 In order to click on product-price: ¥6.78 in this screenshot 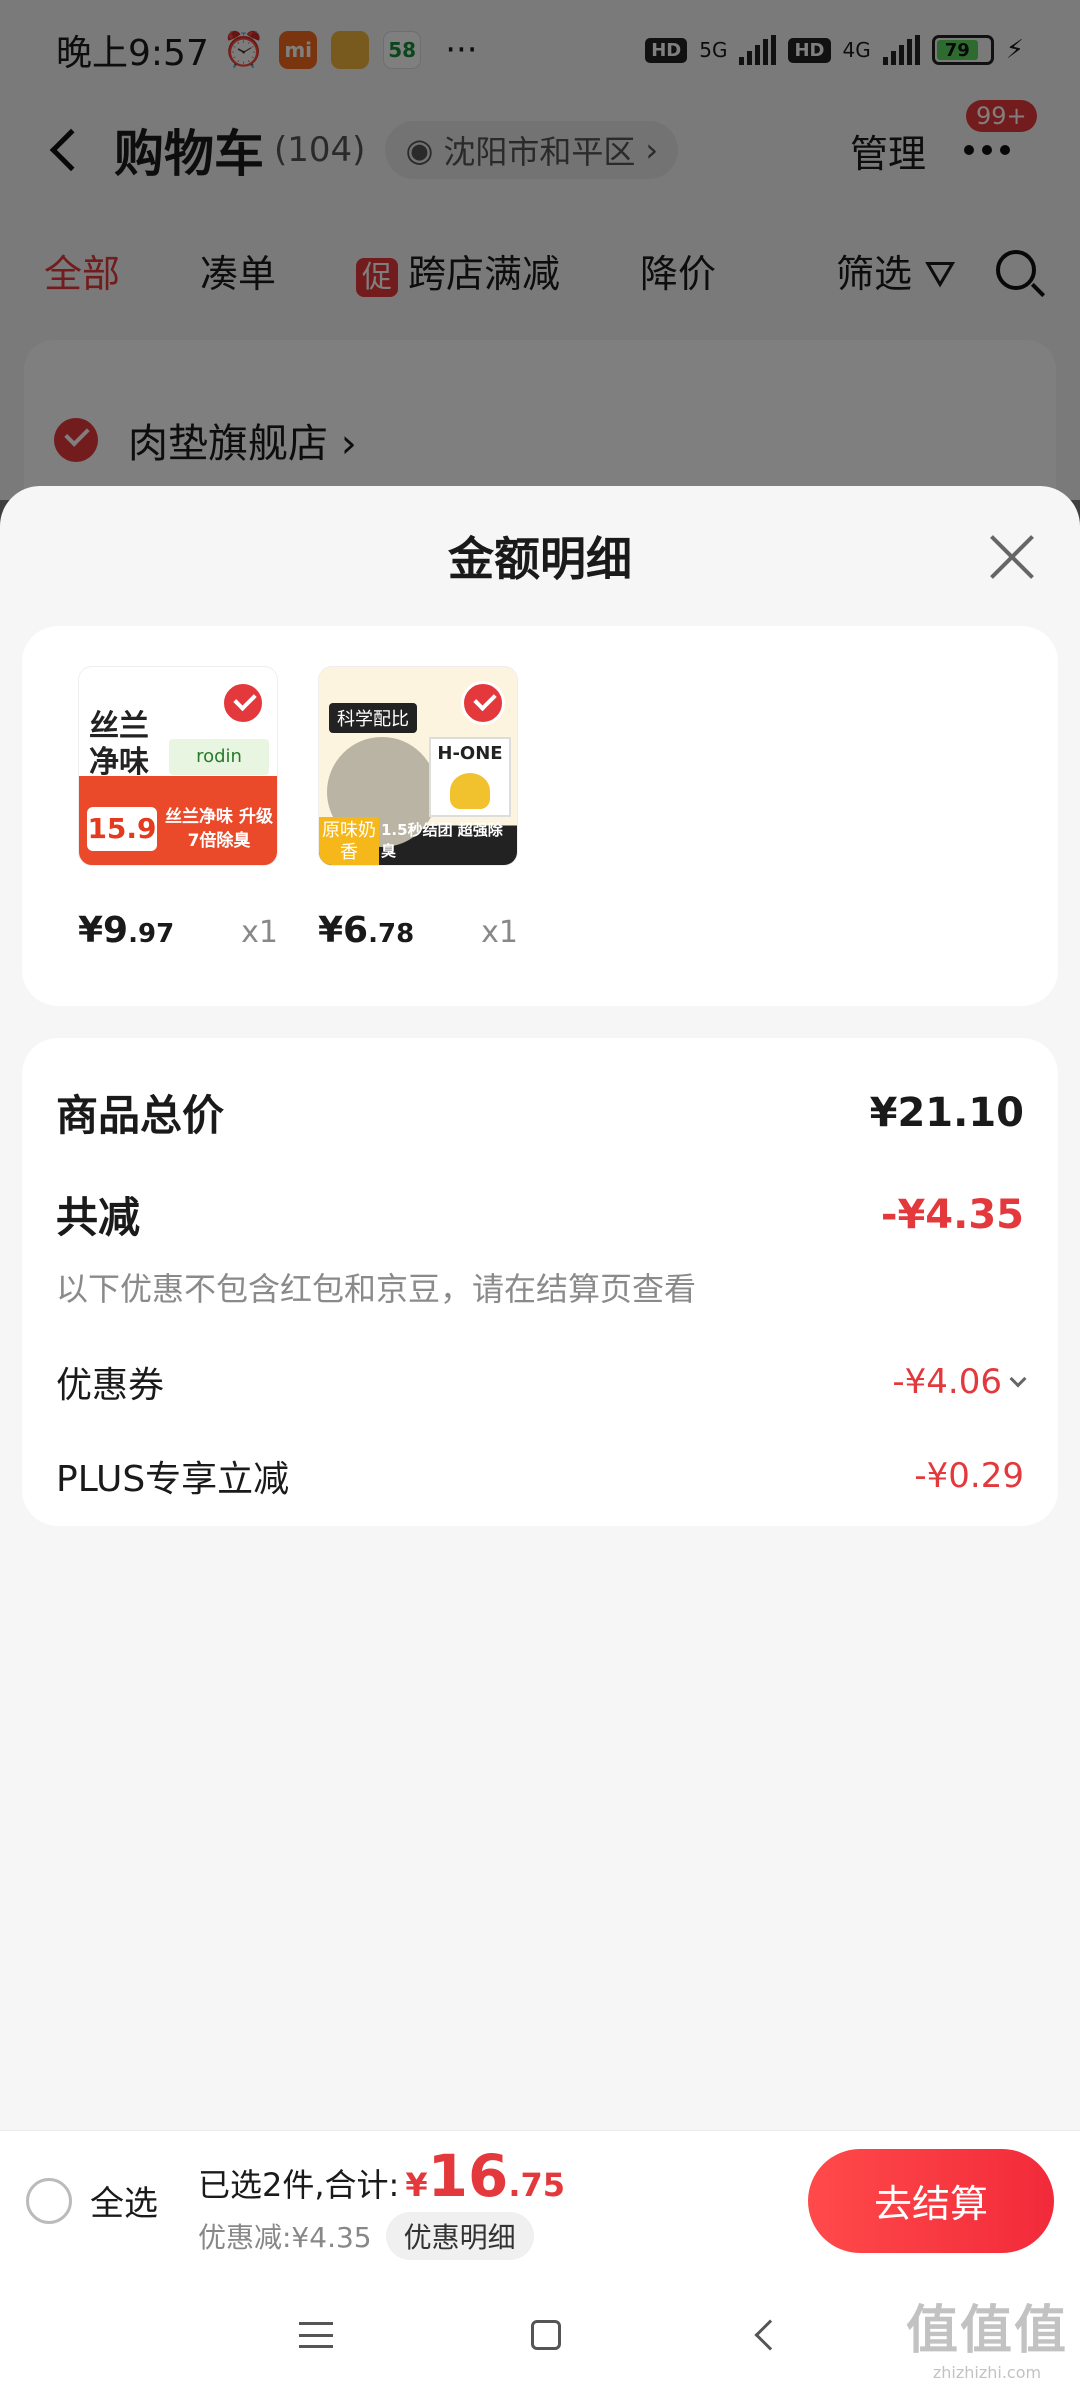, I will do `click(366, 930)`.